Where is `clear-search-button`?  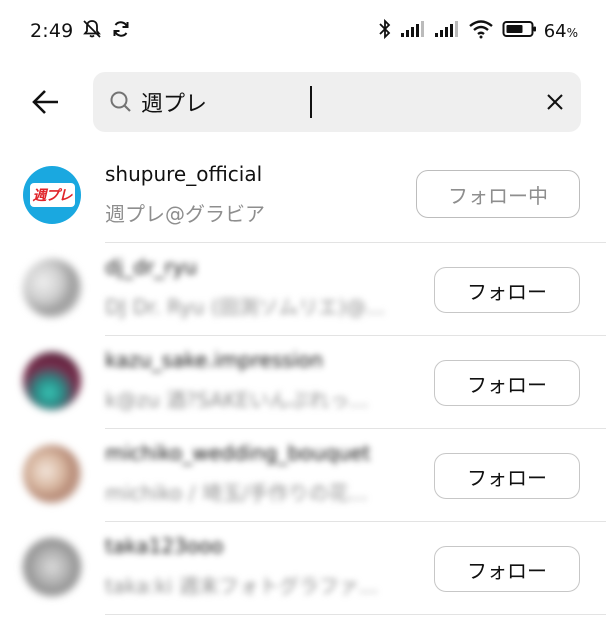 clear-search-button is located at coordinates (555, 102).